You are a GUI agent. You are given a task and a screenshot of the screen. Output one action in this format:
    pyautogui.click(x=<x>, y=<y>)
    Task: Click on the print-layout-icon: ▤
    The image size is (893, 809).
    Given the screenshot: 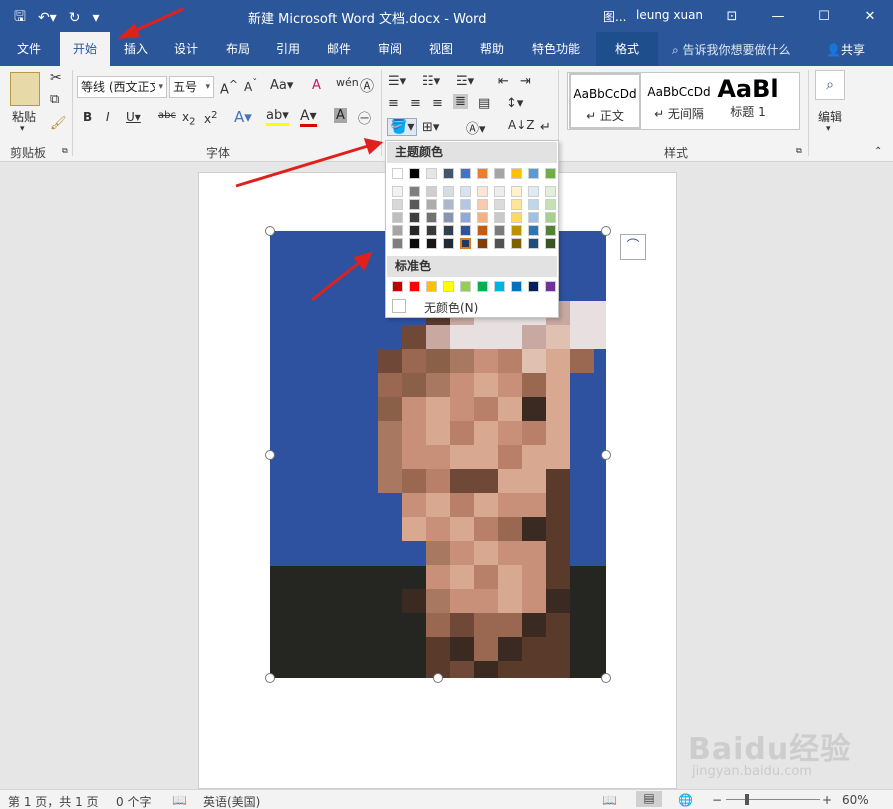 What is the action you would take?
    pyautogui.click(x=649, y=799)
    